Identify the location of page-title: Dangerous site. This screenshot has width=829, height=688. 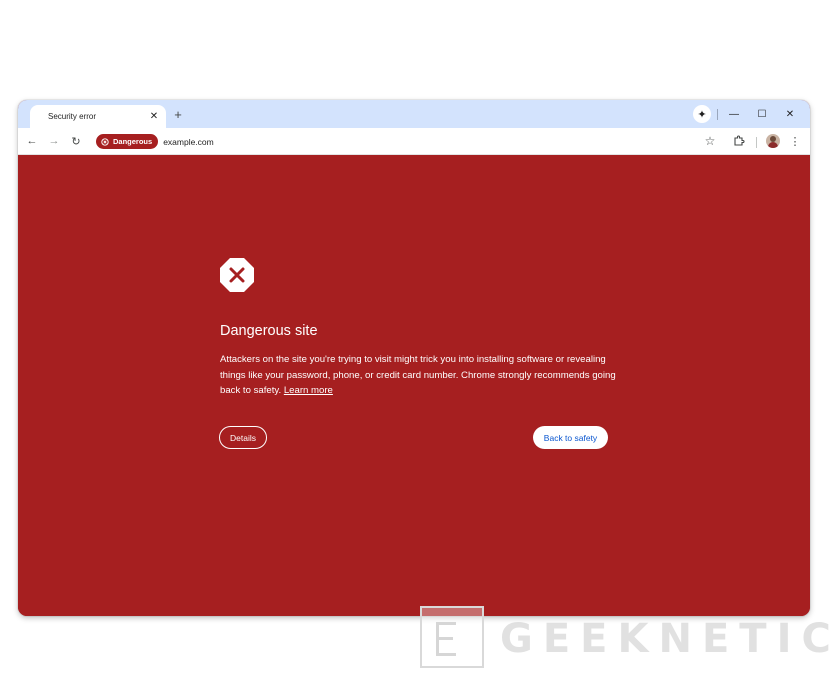
(269, 331).